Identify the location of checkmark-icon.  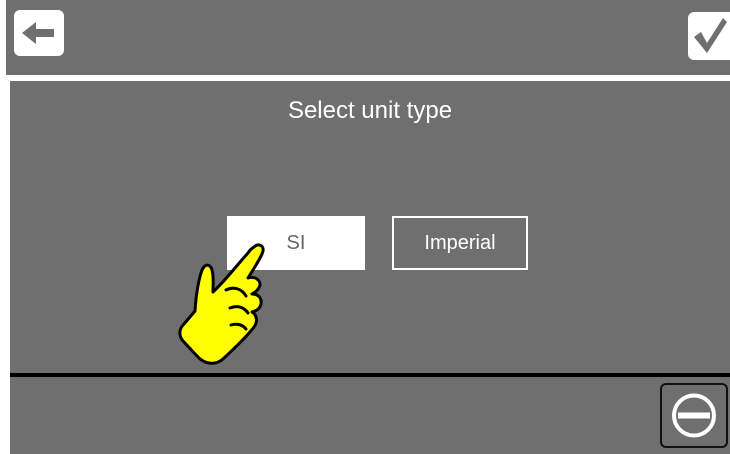
(710, 35).